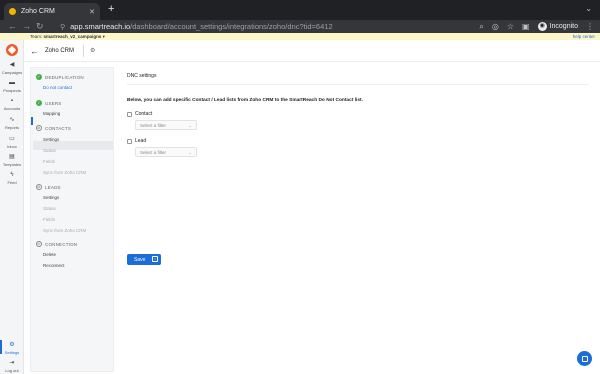 Image resolution: width=600 pixels, height=374 pixels. What do you see at coordinates (92, 12) in the screenshot?
I see `tab-close-icon: ✕` at bounding box center [92, 12].